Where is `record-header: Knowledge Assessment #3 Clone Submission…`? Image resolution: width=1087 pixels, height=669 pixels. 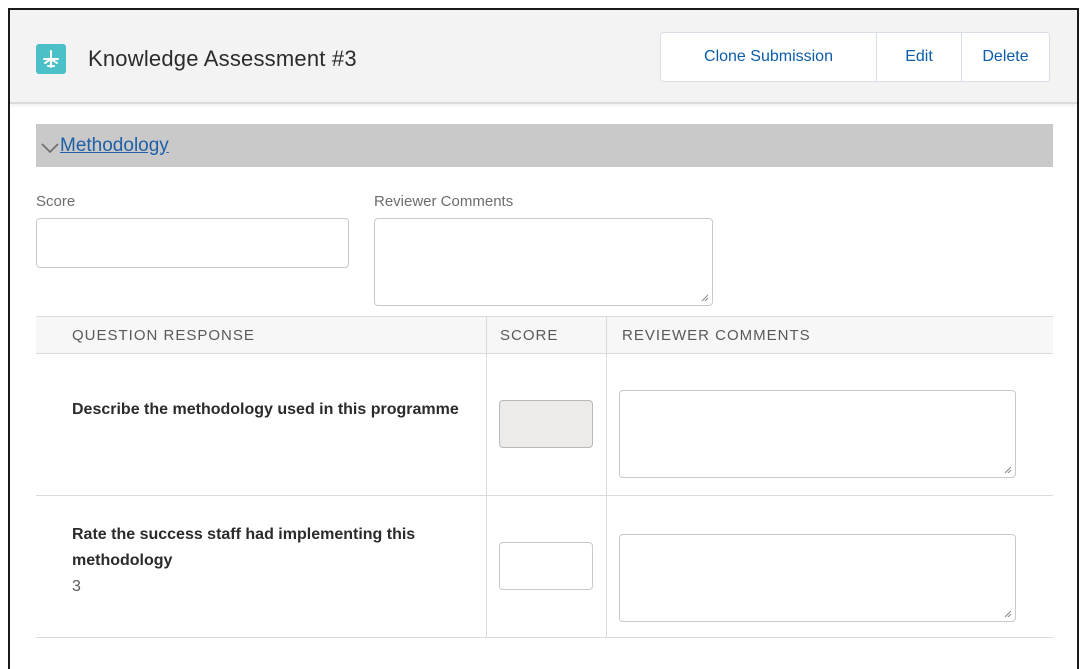
record-header: Knowledge Assessment #3 Clone Submission… is located at coordinates (543, 57).